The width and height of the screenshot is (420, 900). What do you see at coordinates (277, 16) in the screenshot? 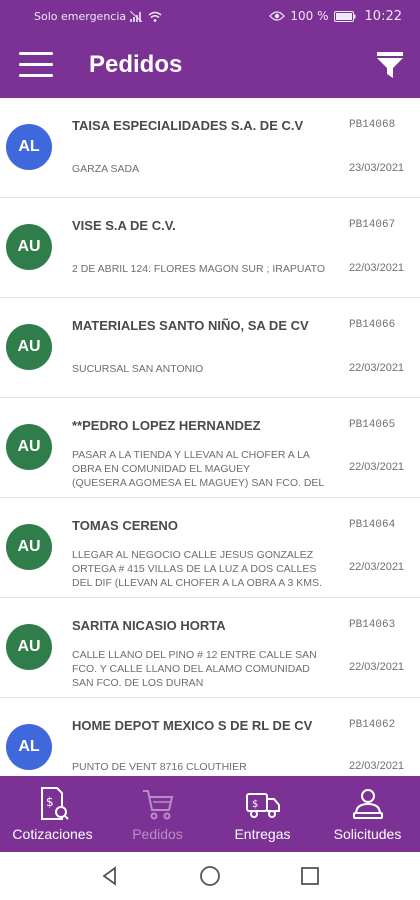
I see `eye-icon` at bounding box center [277, 16].